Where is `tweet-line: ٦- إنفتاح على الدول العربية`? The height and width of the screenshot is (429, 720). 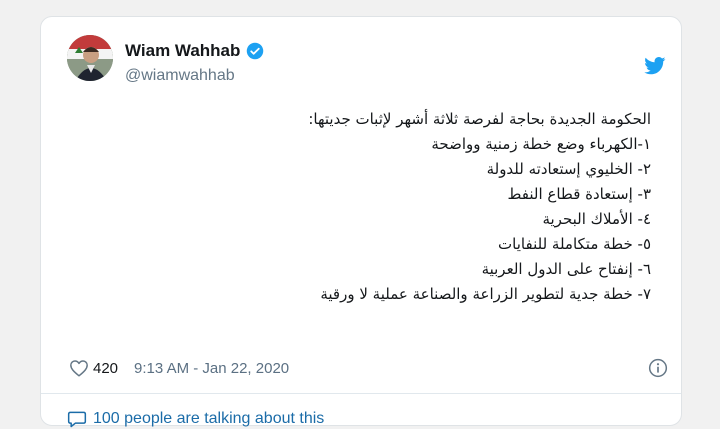
tweet-line: ٦- إنفتاح على الدول العربية is located at coordinates (566, 269).